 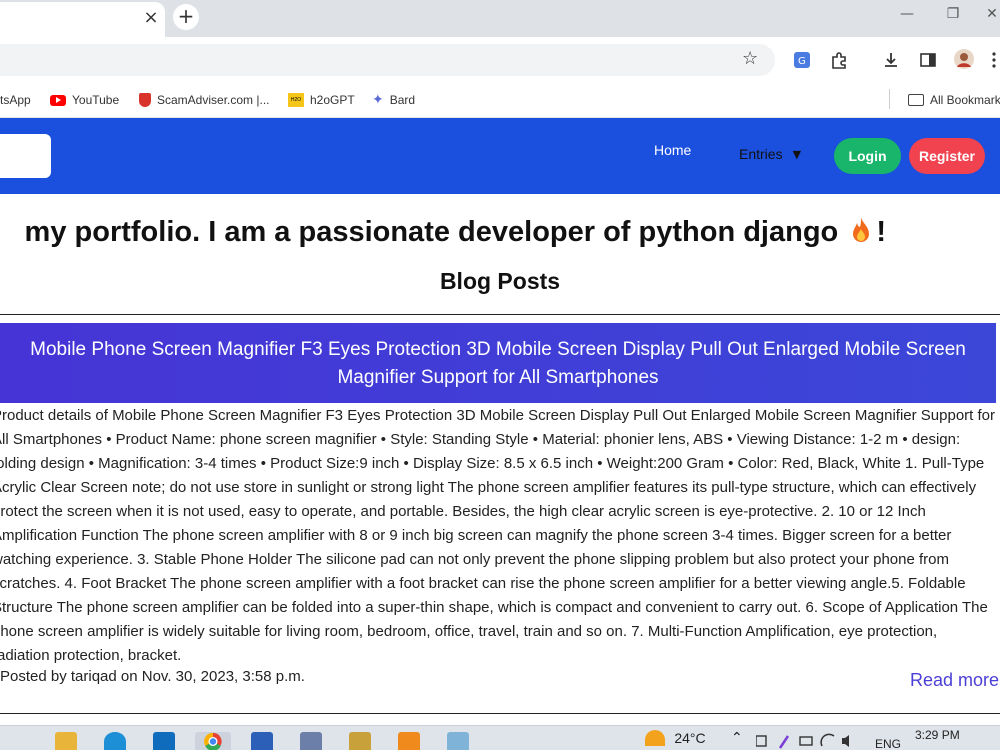 I want to click on bookmarks-divider, so click(x=889, y=99).